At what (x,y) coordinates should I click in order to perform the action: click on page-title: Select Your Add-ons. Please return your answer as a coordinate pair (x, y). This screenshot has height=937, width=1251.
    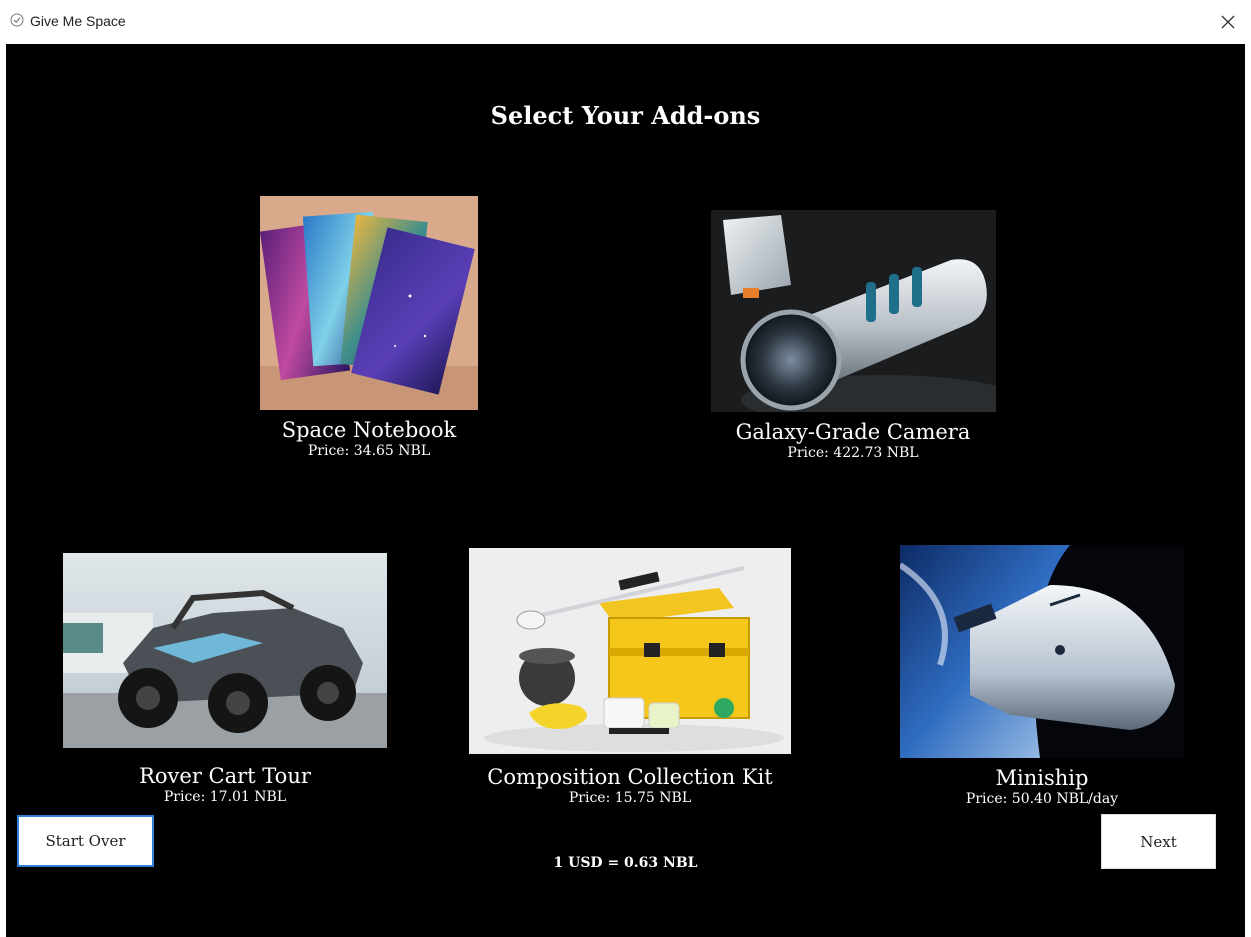
    Looking at the image, I should click on (625, 115).